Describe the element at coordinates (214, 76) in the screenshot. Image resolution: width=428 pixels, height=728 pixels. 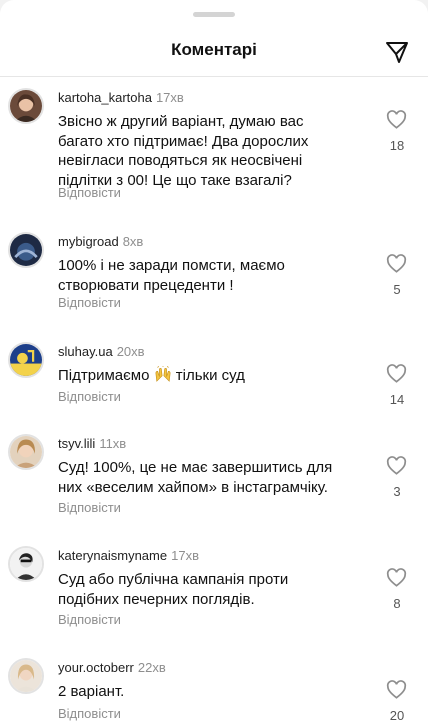
I see `header-divider` at that location.